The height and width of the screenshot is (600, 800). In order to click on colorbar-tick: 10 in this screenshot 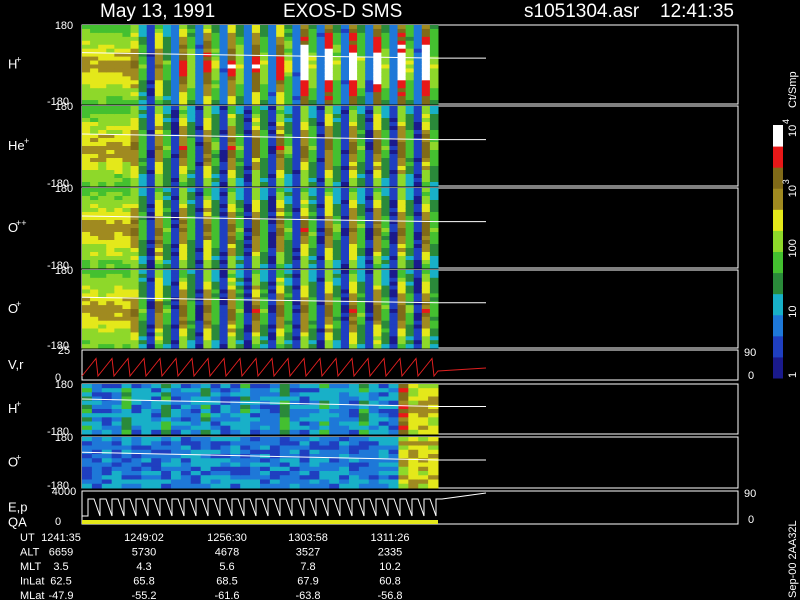, I will do `click(793, 131)`.